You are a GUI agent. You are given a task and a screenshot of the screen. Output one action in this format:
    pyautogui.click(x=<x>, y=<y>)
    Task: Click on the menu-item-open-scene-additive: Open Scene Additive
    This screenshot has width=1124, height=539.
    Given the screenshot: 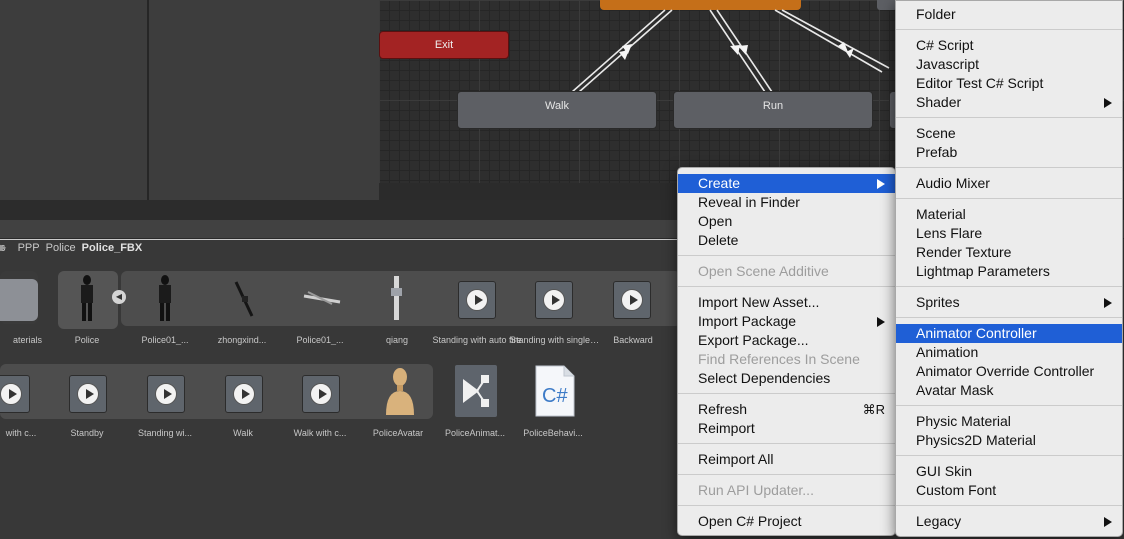 What is the action you would take?
    pyautogui.click(x=763, y=271)
    